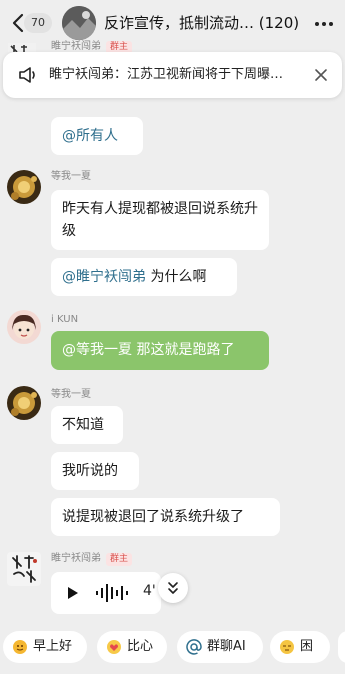  I want to click on sleepy-face-emoji-icon, so click(287, 647).